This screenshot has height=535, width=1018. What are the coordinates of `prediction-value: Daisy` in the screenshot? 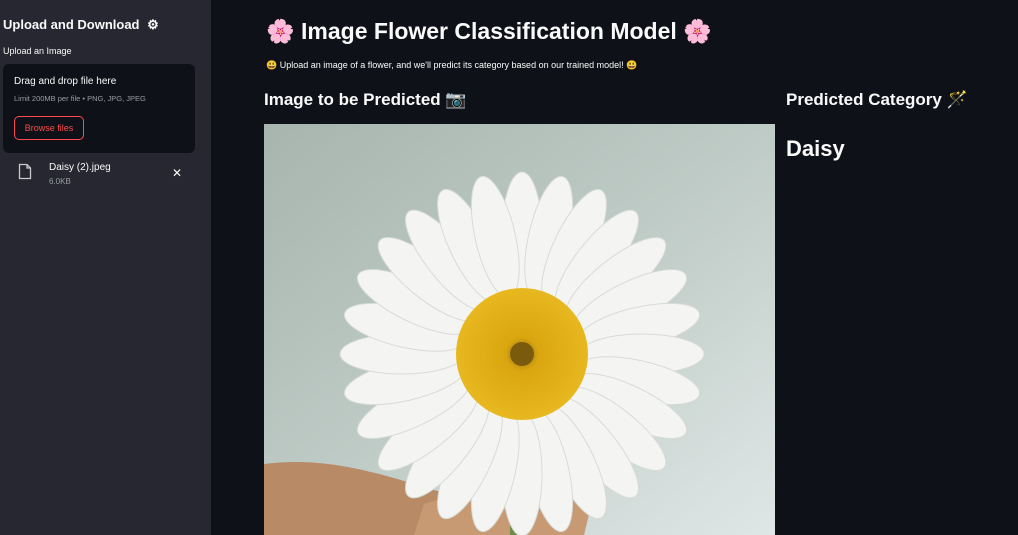 It's located at (815, 148).